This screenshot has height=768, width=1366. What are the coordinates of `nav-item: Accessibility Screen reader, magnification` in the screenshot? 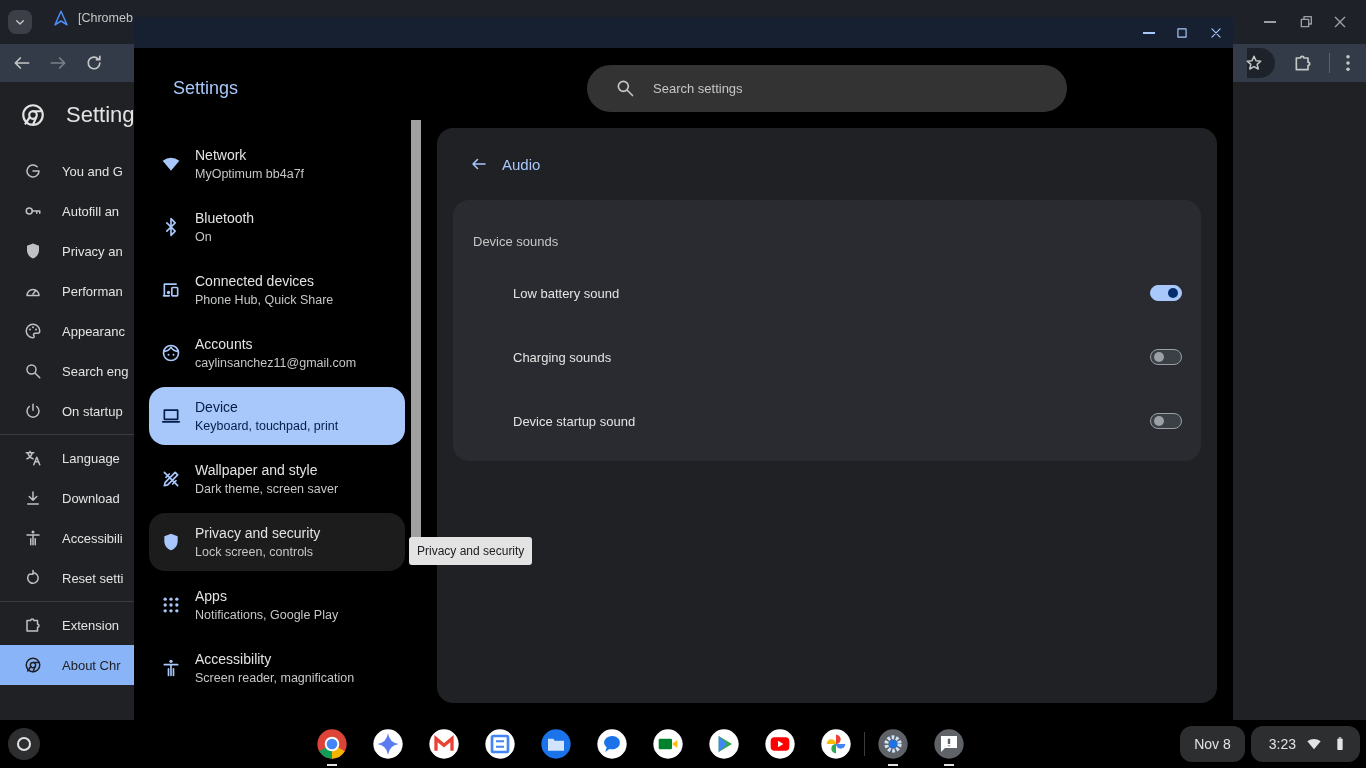 It's located at (277, 668).